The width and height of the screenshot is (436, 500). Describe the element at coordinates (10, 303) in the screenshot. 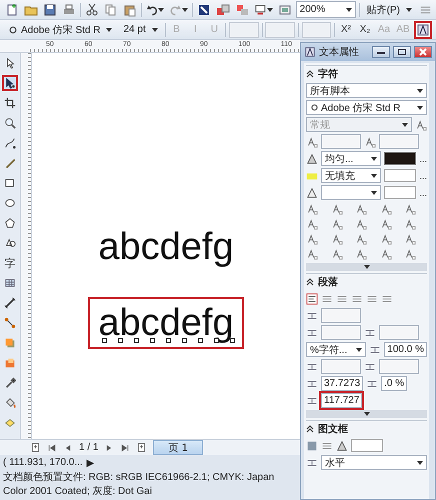

I see `dimension-line-tool-button` at that location.